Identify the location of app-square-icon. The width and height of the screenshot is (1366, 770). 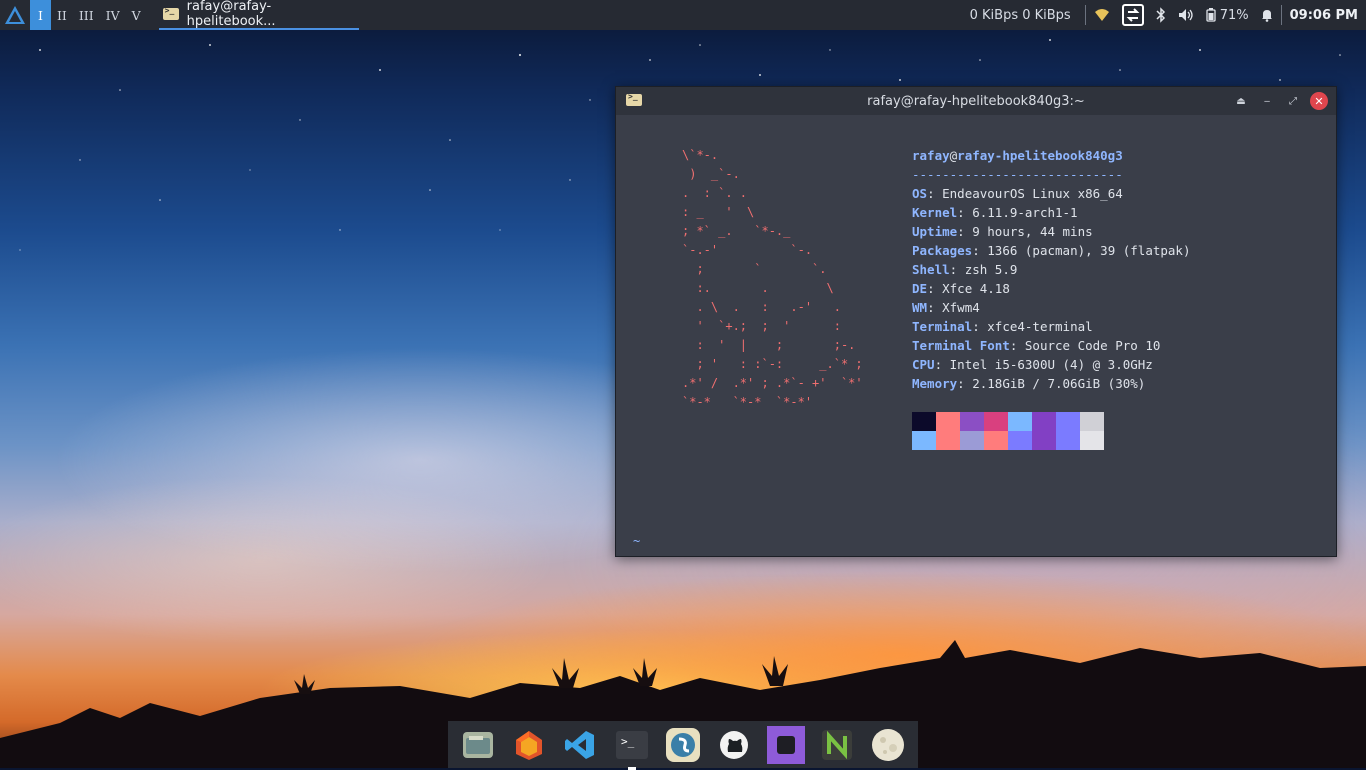
(785, 744).